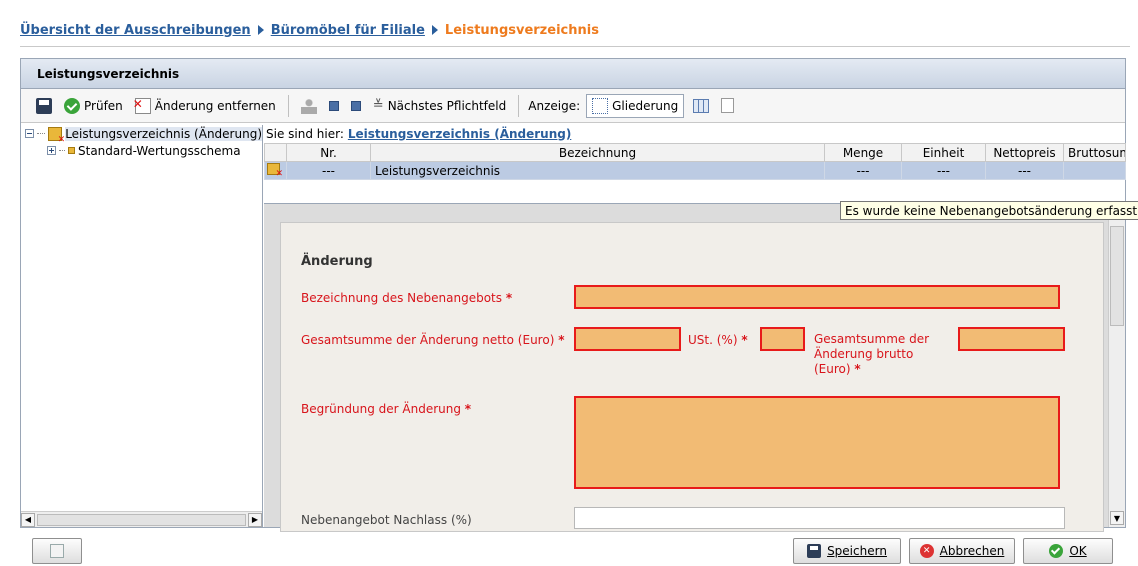 The image size is (1138, 566). Describe the element at coordinates (163, 133) in the screenshot. I see `tree-item-root-label: Leistungsverzeichnis (Änderung)` at that location.